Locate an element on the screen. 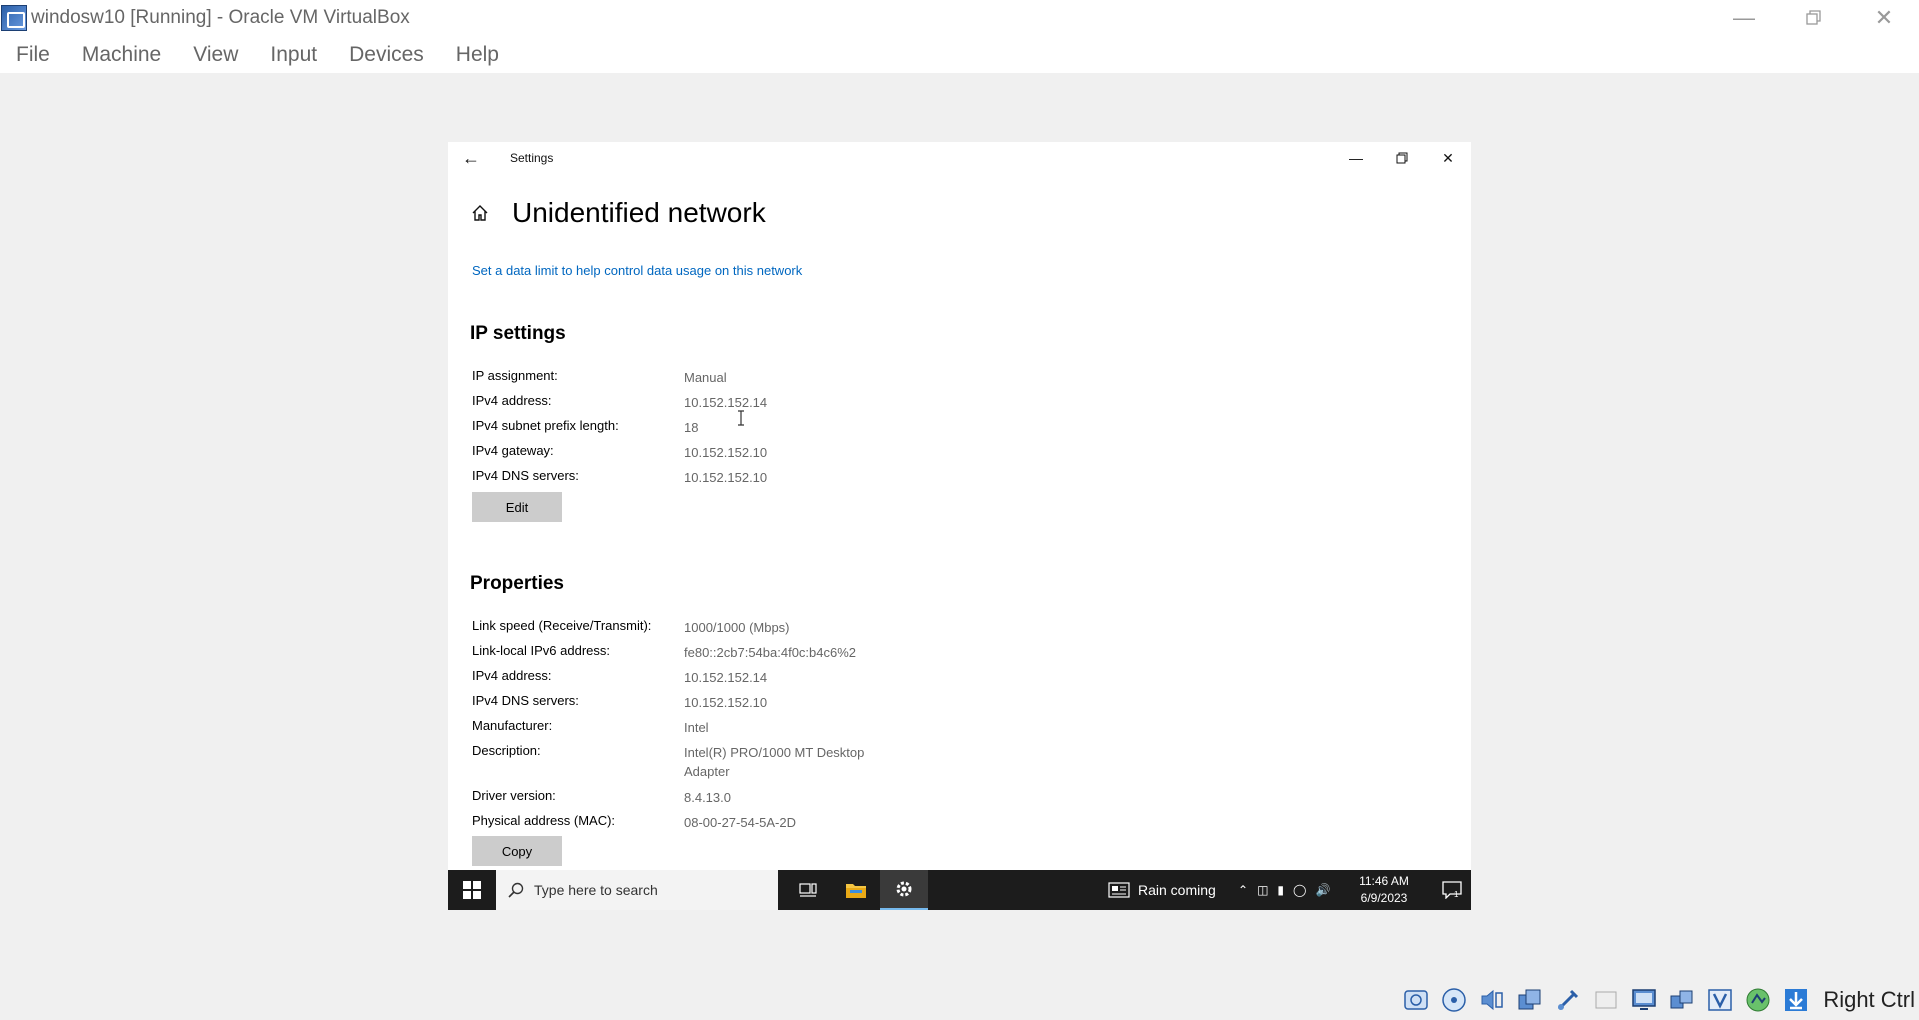 This screenshot has width=1919, height=1020. network-icon: ◯ is located at coordinates (1299, 890).